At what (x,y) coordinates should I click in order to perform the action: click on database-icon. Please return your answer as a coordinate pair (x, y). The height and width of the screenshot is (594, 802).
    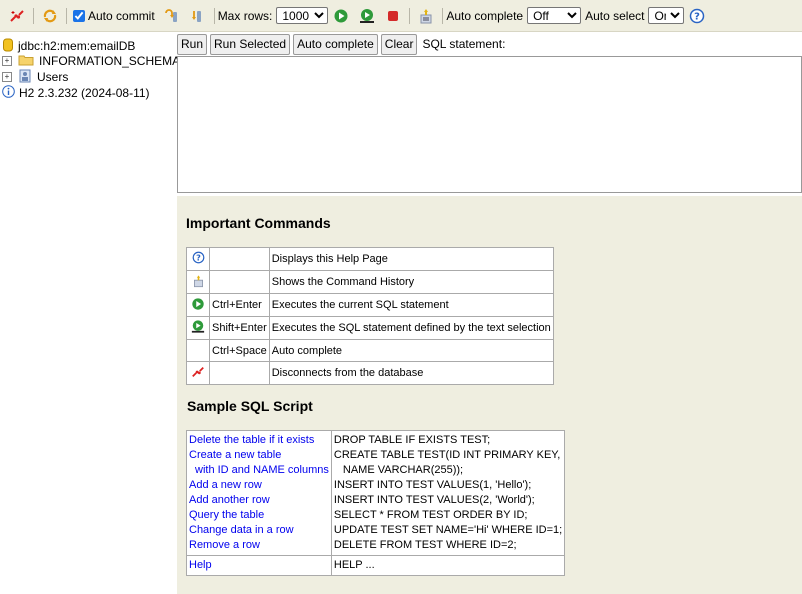
    Looking at the image, I should click on (8, 46).